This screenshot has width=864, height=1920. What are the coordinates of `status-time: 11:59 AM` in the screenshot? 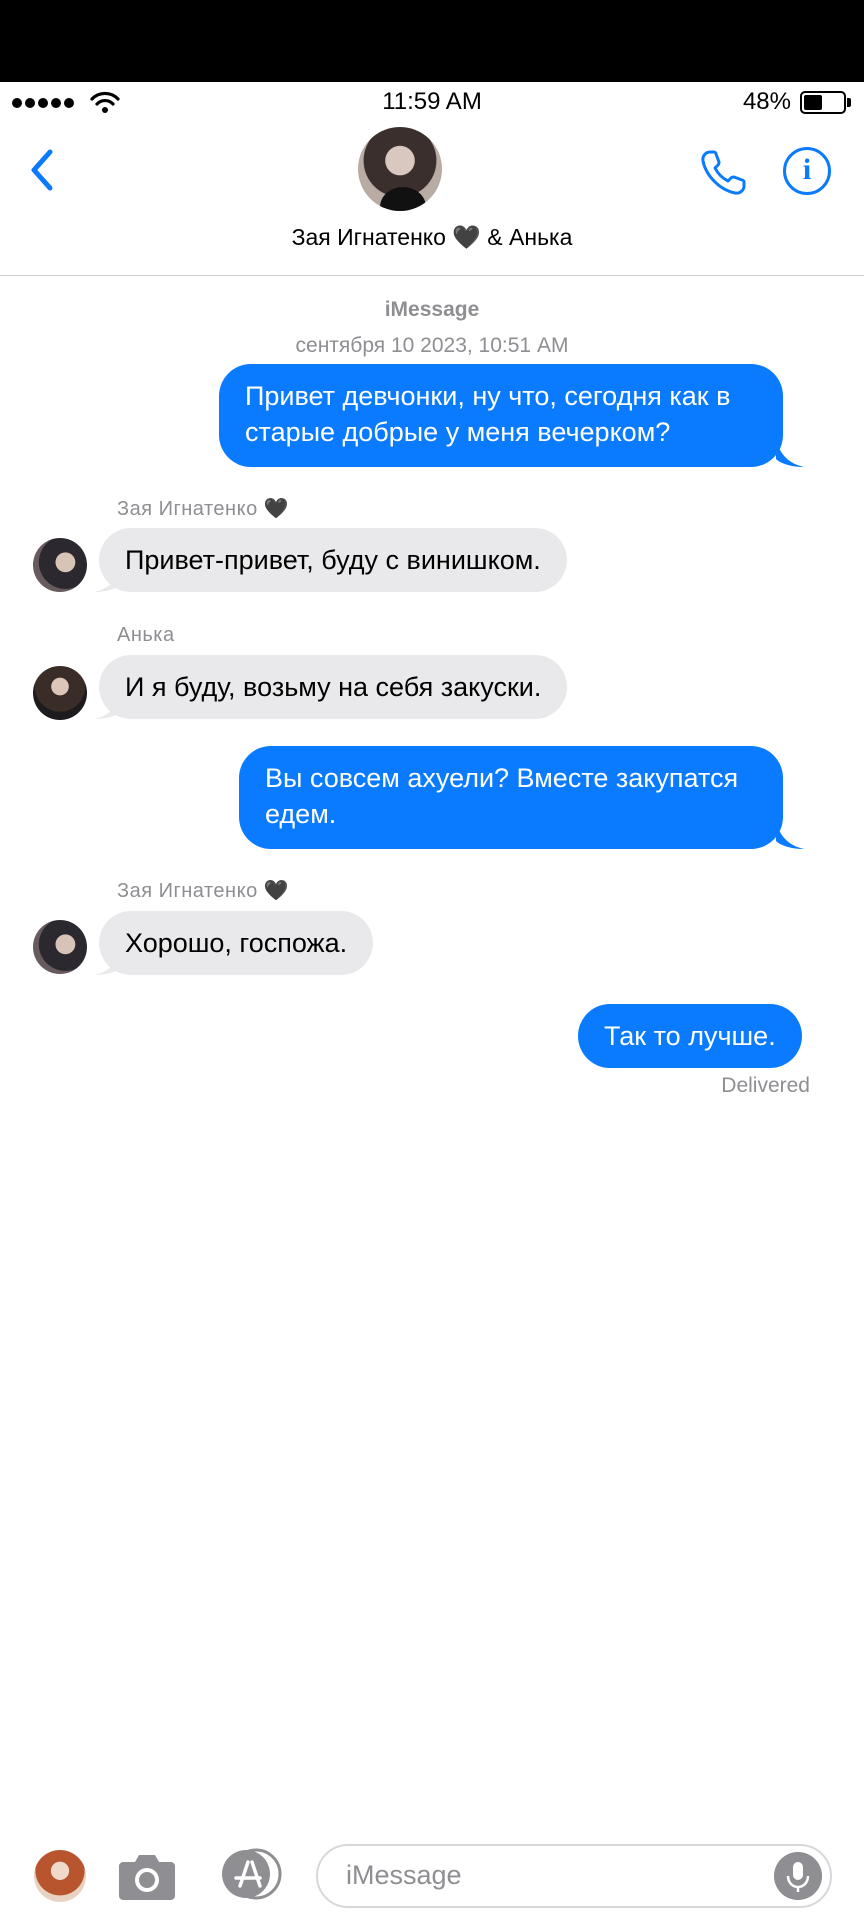 It's located at (432, 101).